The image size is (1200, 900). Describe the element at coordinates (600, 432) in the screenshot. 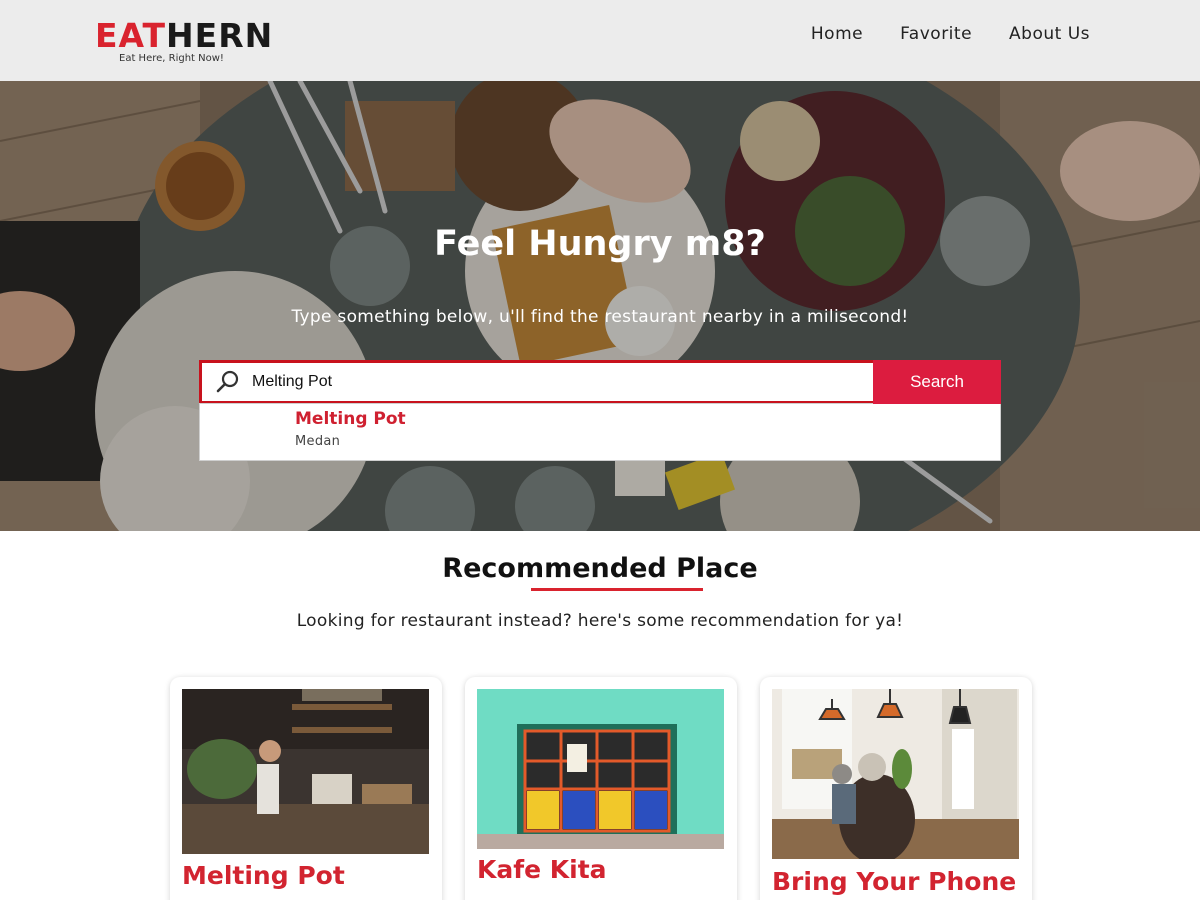

I see `search-suggestion-item: Melting Pot Medan` at that location.